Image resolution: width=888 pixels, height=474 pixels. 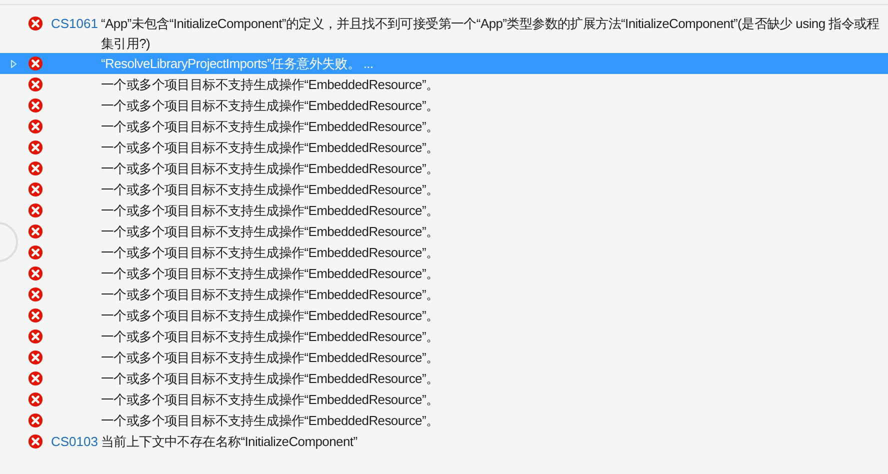 I want to click on error-code: CS1061, so click(x=74, y=23).